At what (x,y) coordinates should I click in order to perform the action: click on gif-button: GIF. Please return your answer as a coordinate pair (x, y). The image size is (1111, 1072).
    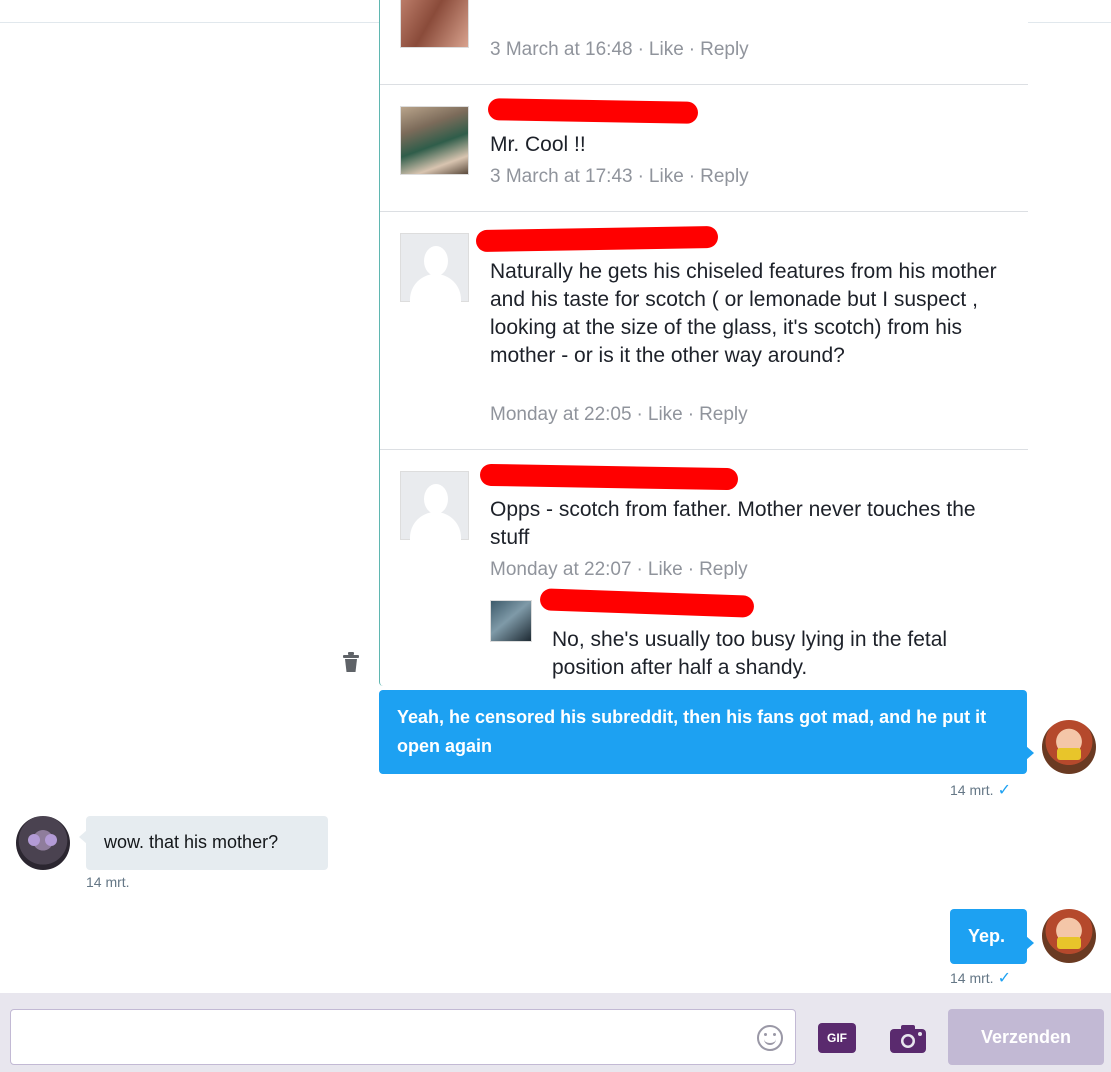
    Looking at the image, I should click on (837, 1038).